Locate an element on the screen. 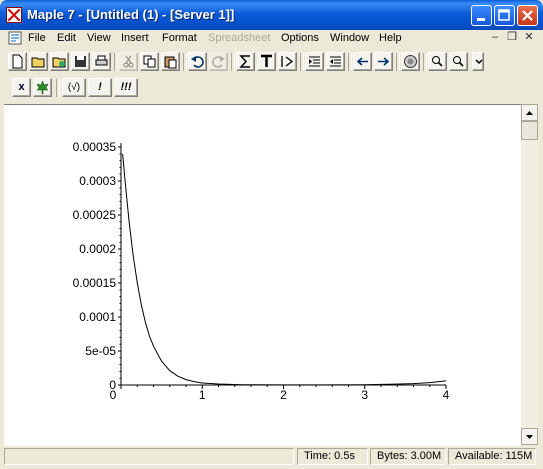 The height and width of the screenshot is (469, 543). paste-button is located at coordinates (170, 61).